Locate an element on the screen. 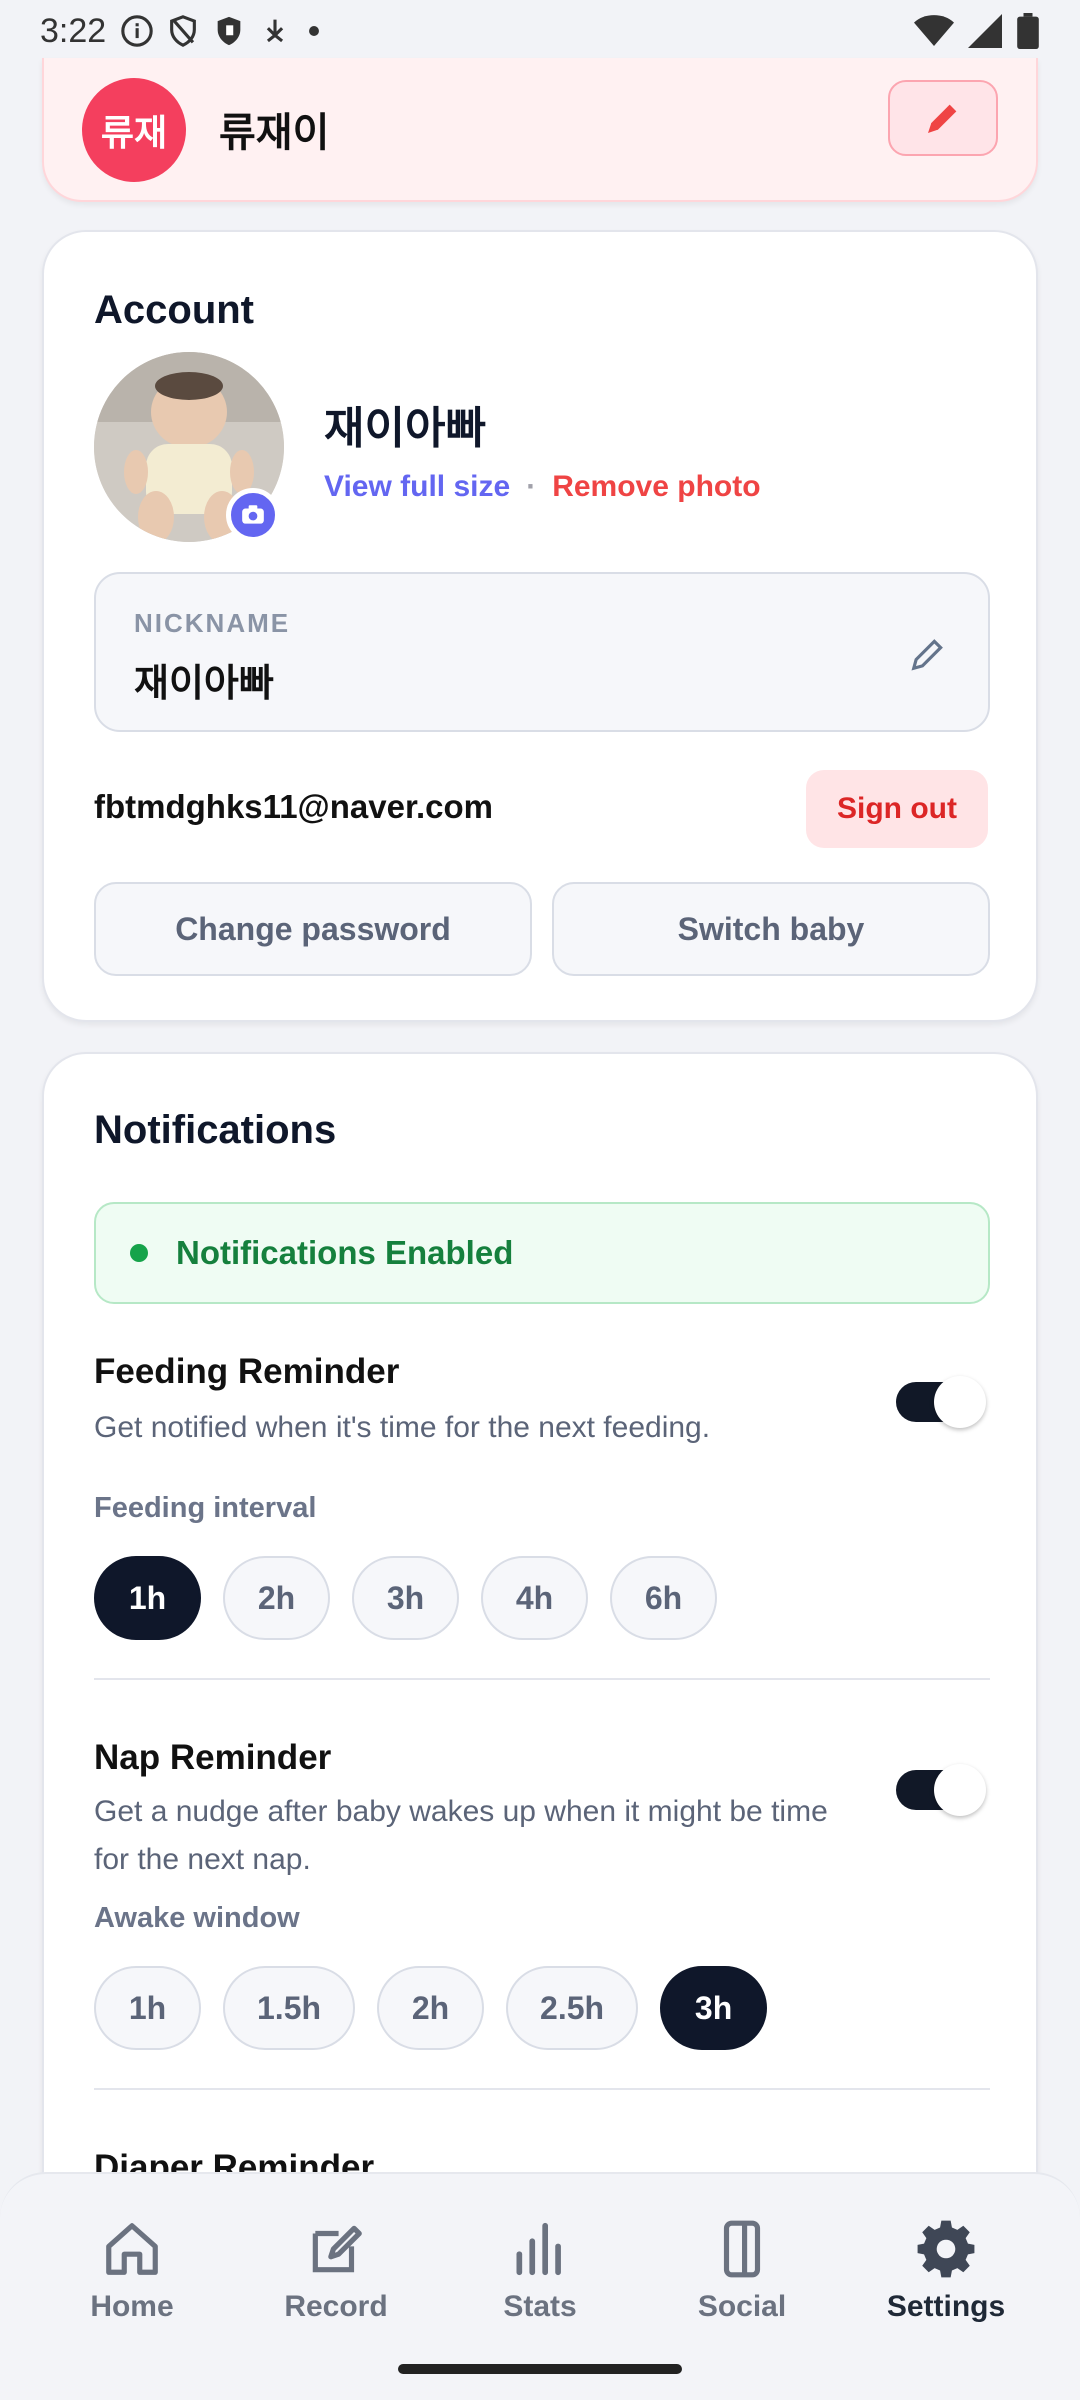 Image resolution: width=1080 pixels, height=2400 pixels. home-indicator is located at coordinates (540, 2369).